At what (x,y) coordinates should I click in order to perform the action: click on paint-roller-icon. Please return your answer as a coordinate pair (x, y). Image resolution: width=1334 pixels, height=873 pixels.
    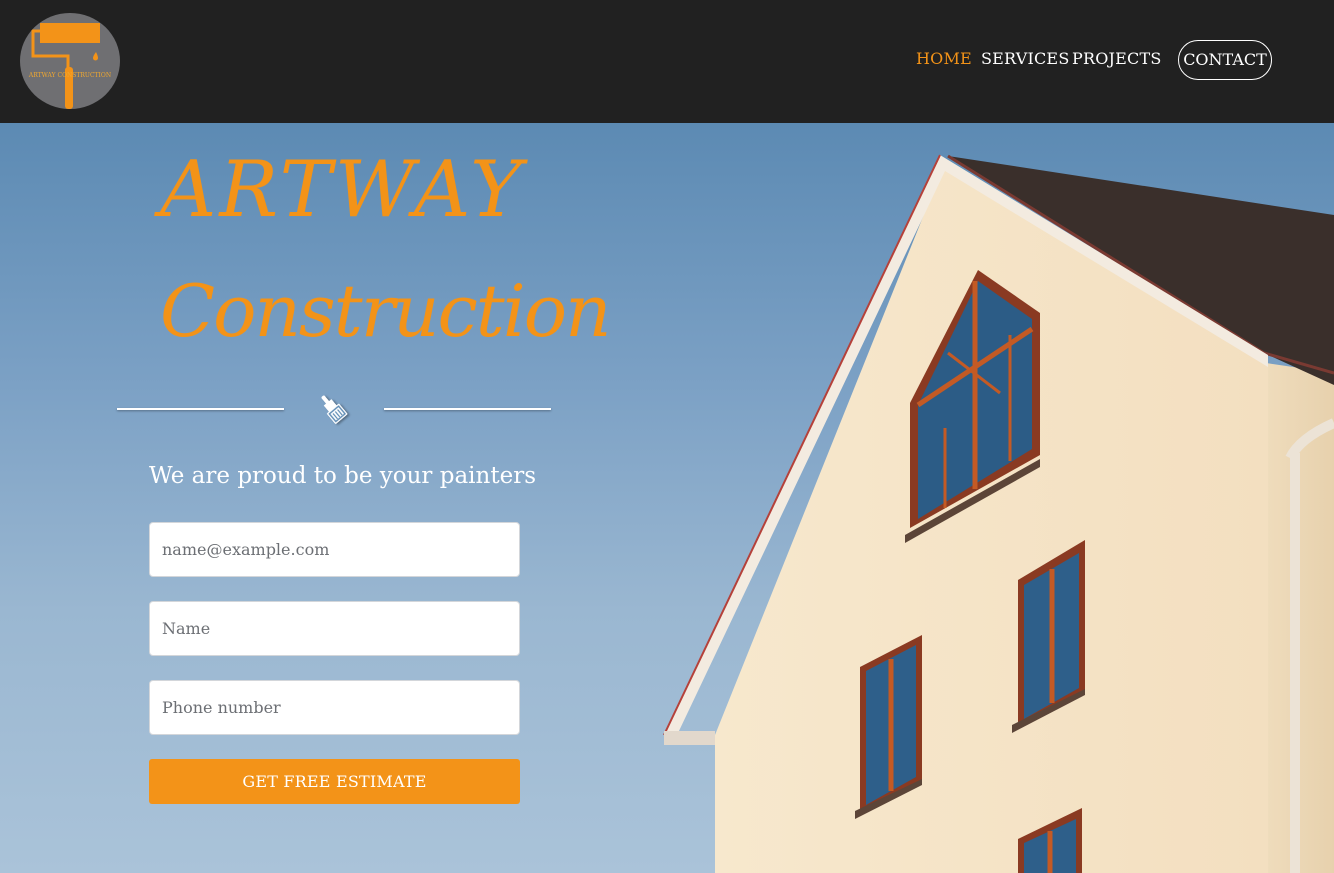
    Looking at the image, I should click on (65, 66).